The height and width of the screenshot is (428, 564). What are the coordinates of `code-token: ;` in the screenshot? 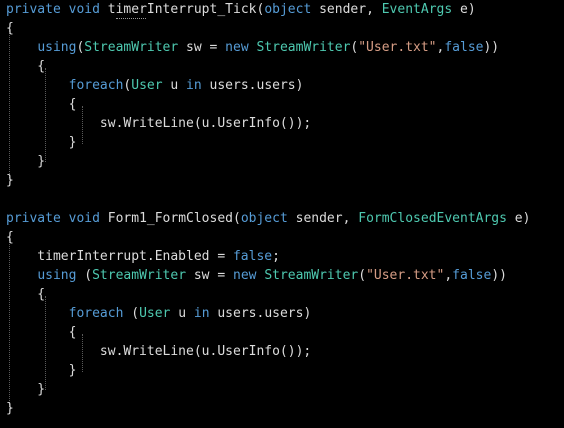 It's located at (276, 256).